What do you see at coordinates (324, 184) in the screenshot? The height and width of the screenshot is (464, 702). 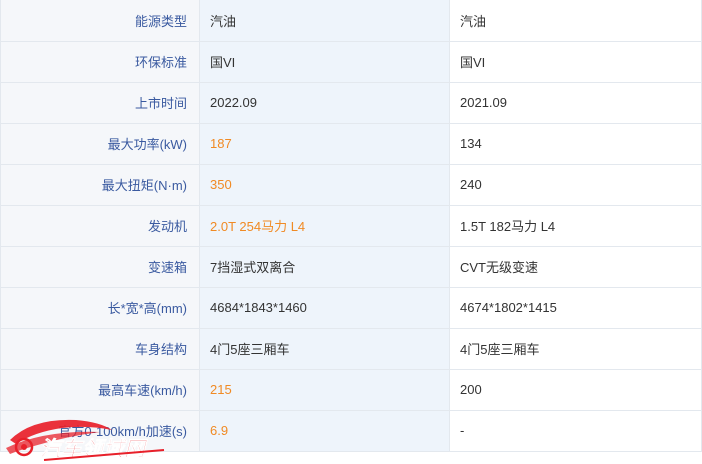 I see `car-a-value: 350` at bounding box center [324, 184].